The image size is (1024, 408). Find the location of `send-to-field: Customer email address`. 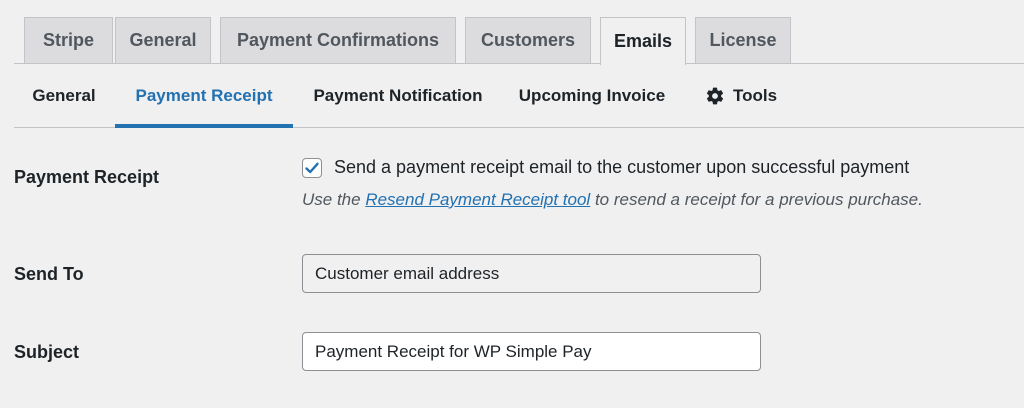

send-to-field: Customer email address is located at coordinates (531, 273).